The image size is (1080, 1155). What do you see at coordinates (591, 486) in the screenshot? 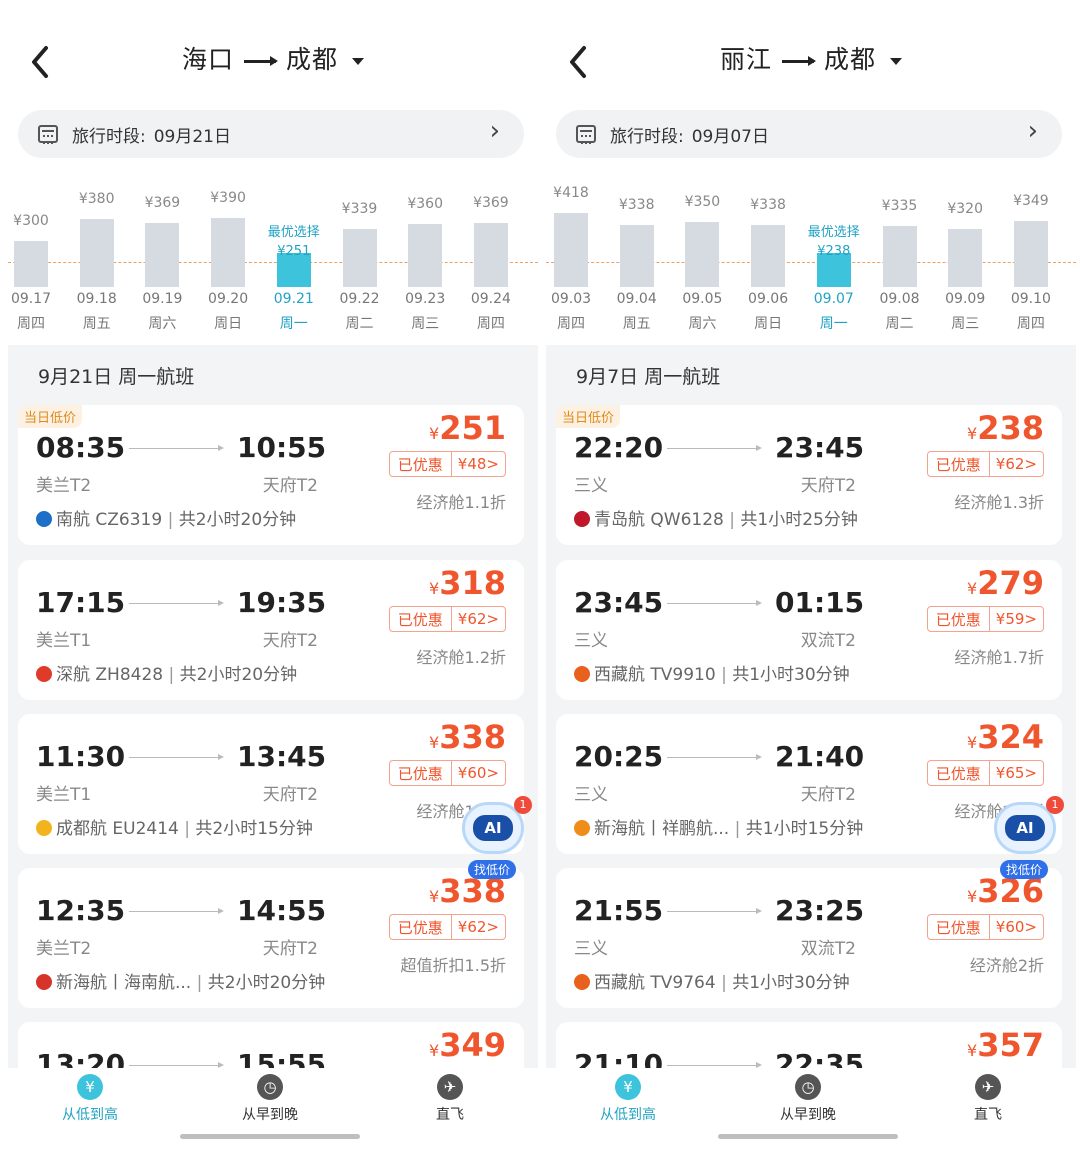
I see `departure-terminal: 三义` at bounding box center [591, 486].